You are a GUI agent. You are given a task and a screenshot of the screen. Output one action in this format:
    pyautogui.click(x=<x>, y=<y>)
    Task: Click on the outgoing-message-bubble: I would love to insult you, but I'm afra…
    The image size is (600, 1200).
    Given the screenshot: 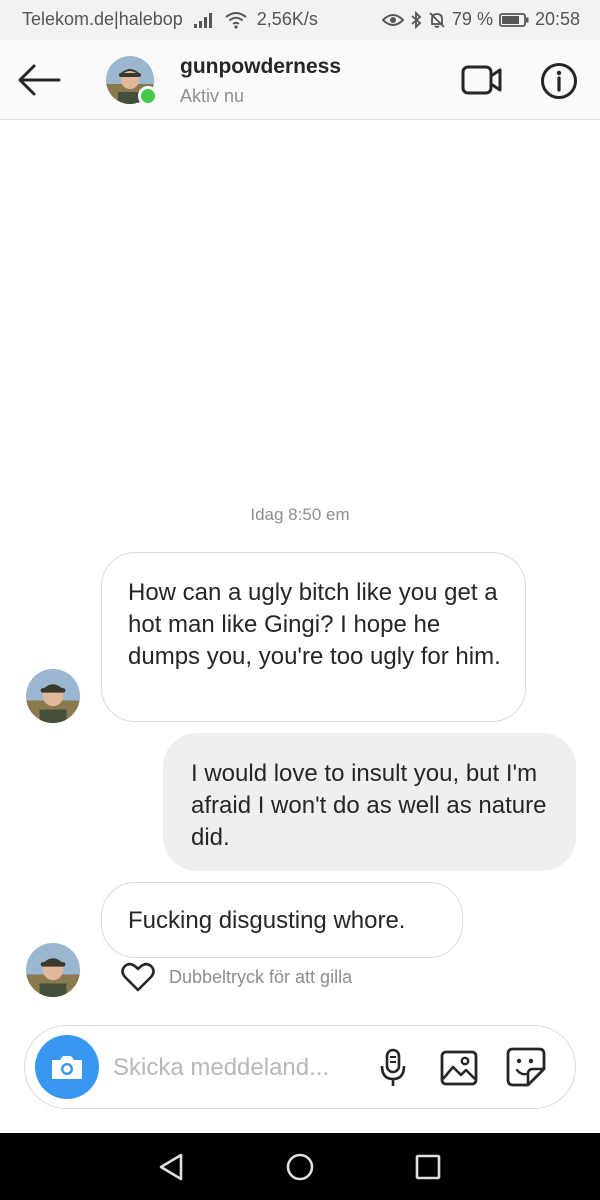 What is the action you would take?
    pyautogui.click(x=369, y=802)
    